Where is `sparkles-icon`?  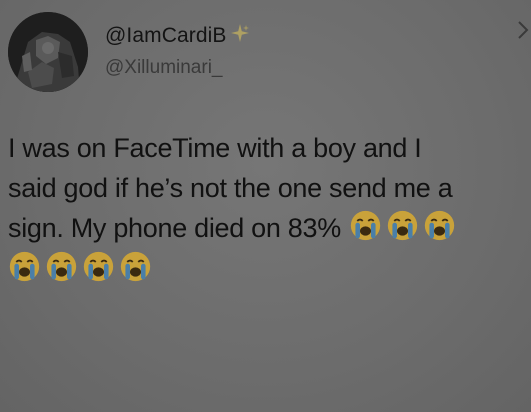 sparkles-icon is located at coordinates (239, 33).